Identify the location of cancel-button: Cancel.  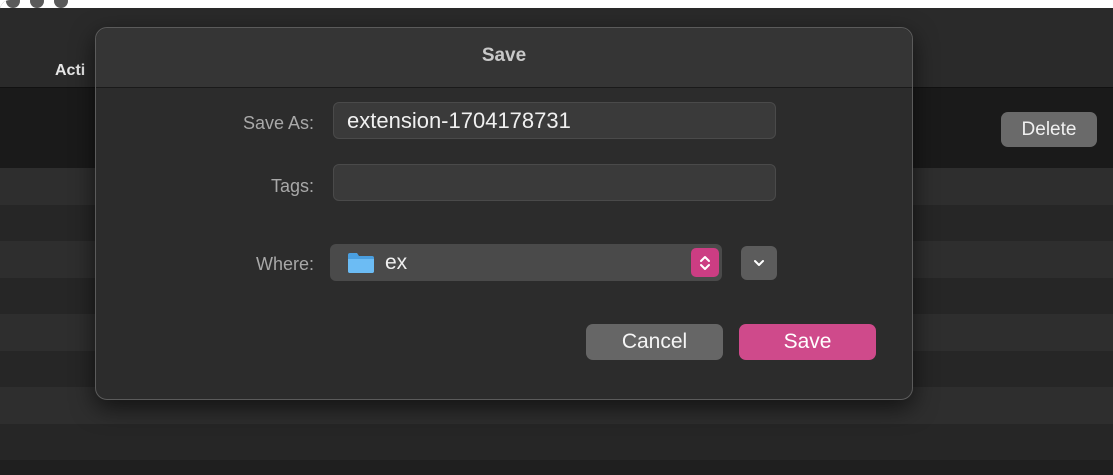
(654, 342).